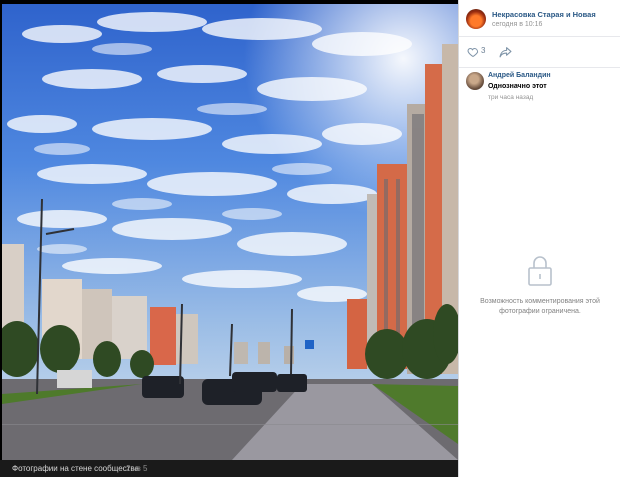 This screenshot has height=477, width=620. I want to click on comment-author-link: Андрей Баландин, so click(519, 75).